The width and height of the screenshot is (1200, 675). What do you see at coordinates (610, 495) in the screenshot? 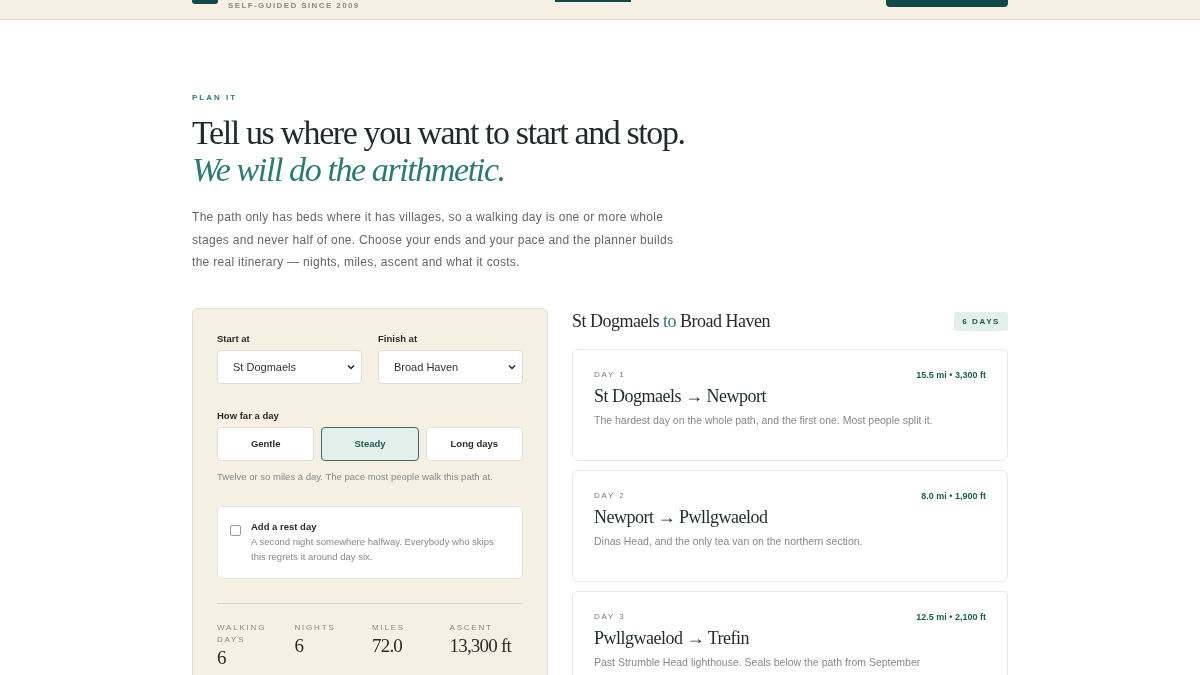
I see `day-label: DAY 2` at bounding box center [610, 495].